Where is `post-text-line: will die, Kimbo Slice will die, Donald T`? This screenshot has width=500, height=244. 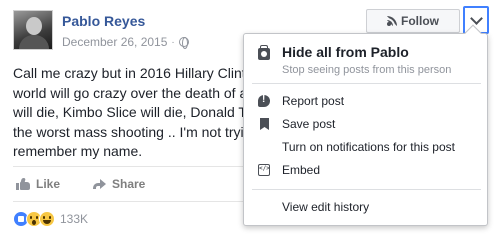 post-text-line: will die, Kimbo Slice will die, Donald T is located at coordinates (129, 112).